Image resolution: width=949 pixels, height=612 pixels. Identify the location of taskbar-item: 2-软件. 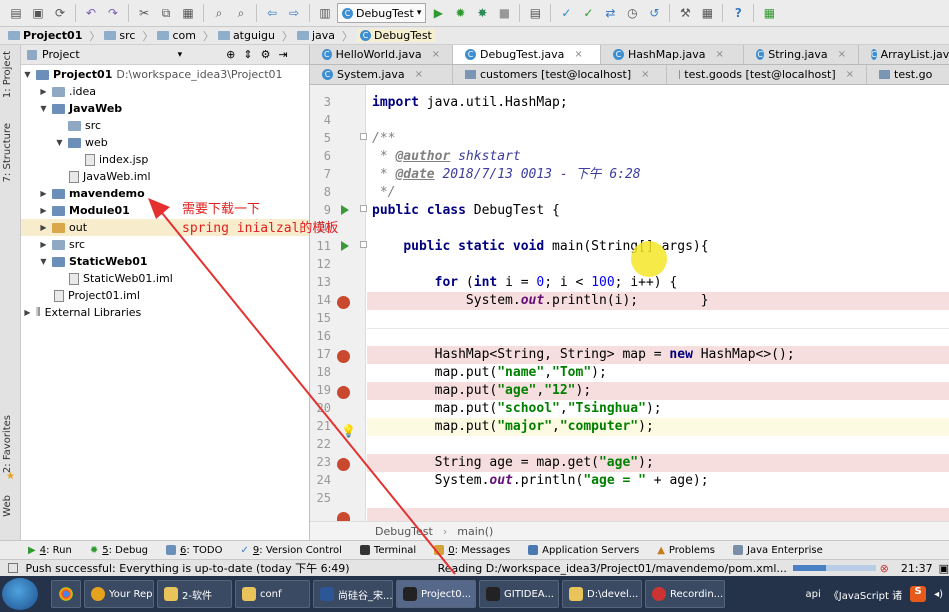
(194, 594).